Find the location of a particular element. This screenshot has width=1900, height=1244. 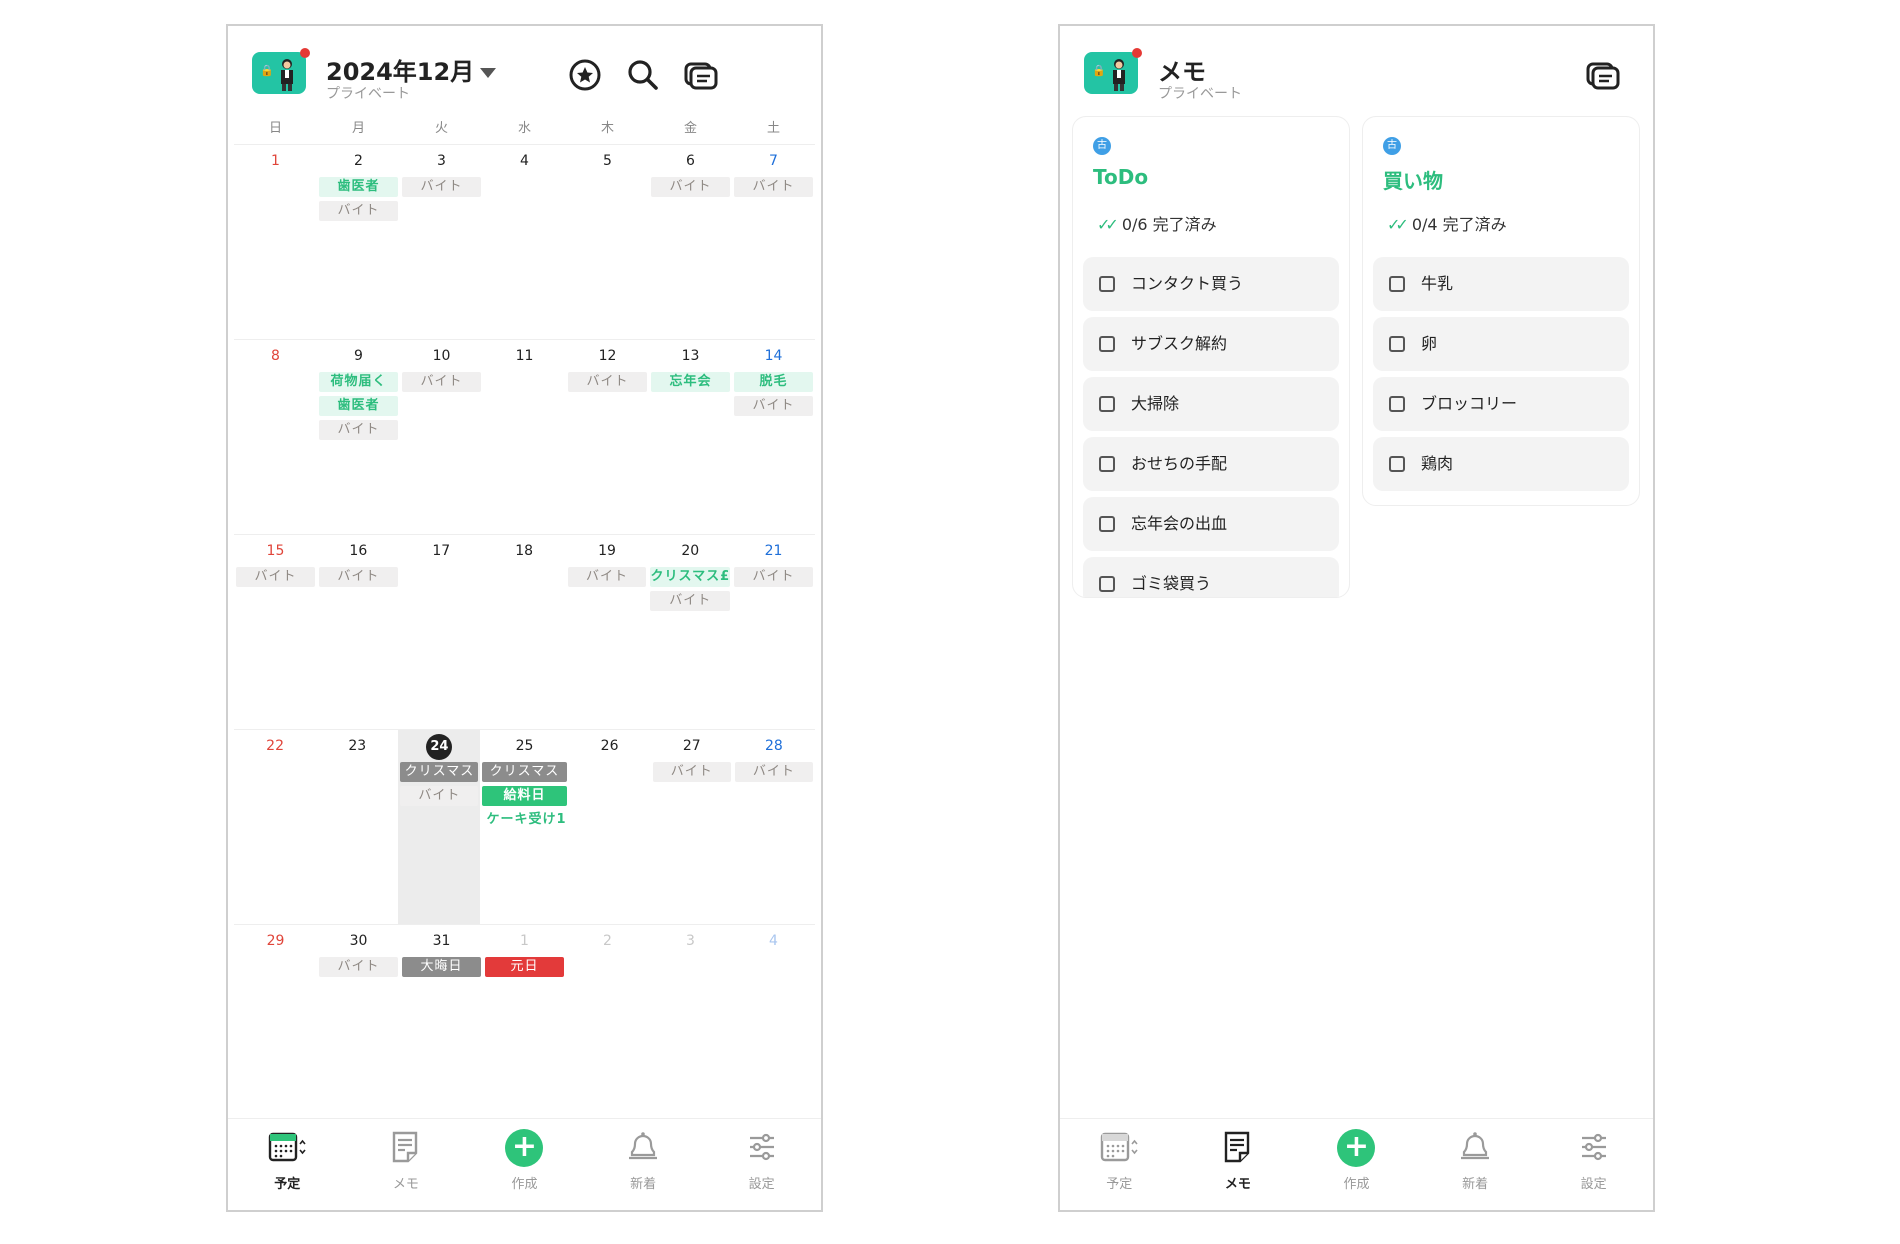

event-chip: クリスマス£ is located at coordinates (690, 577).